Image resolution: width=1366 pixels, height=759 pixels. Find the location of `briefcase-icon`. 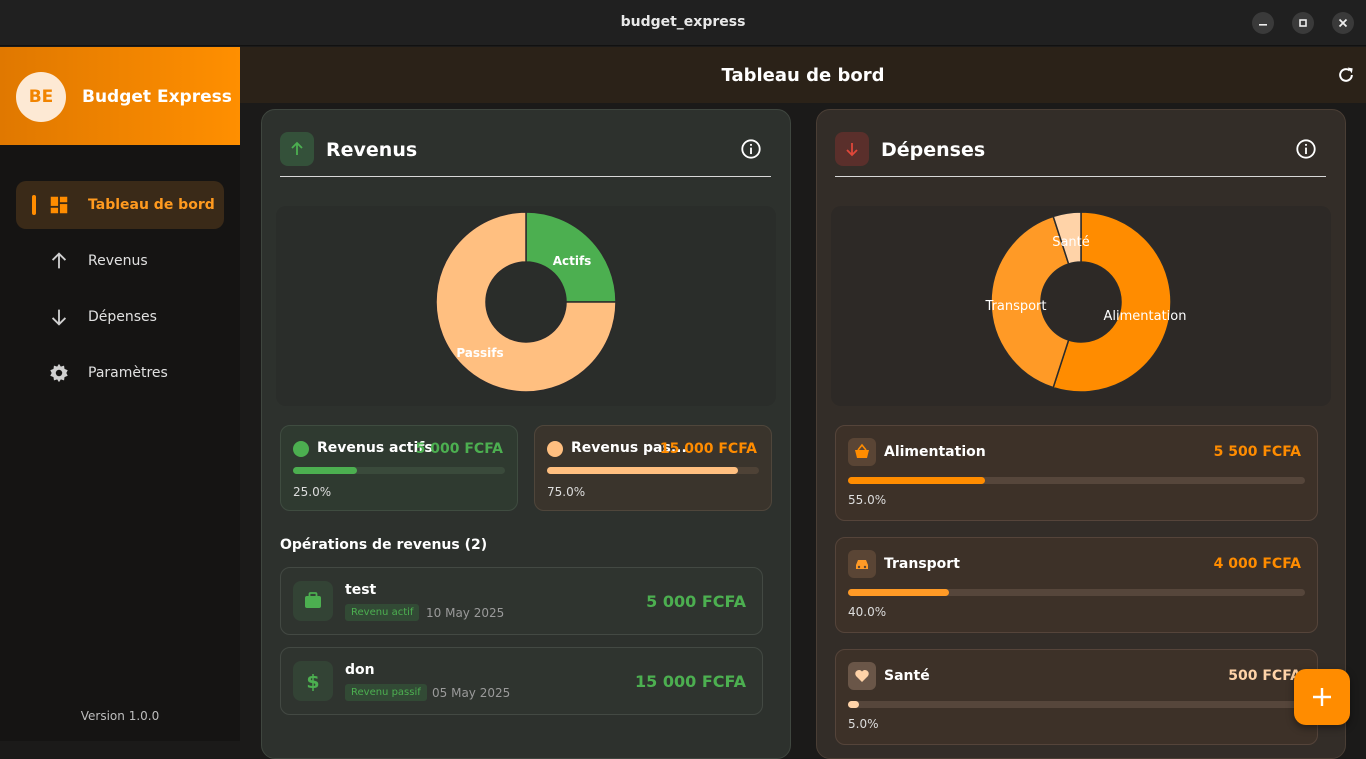

briefcase-icon is located at coordinates (313, 600).